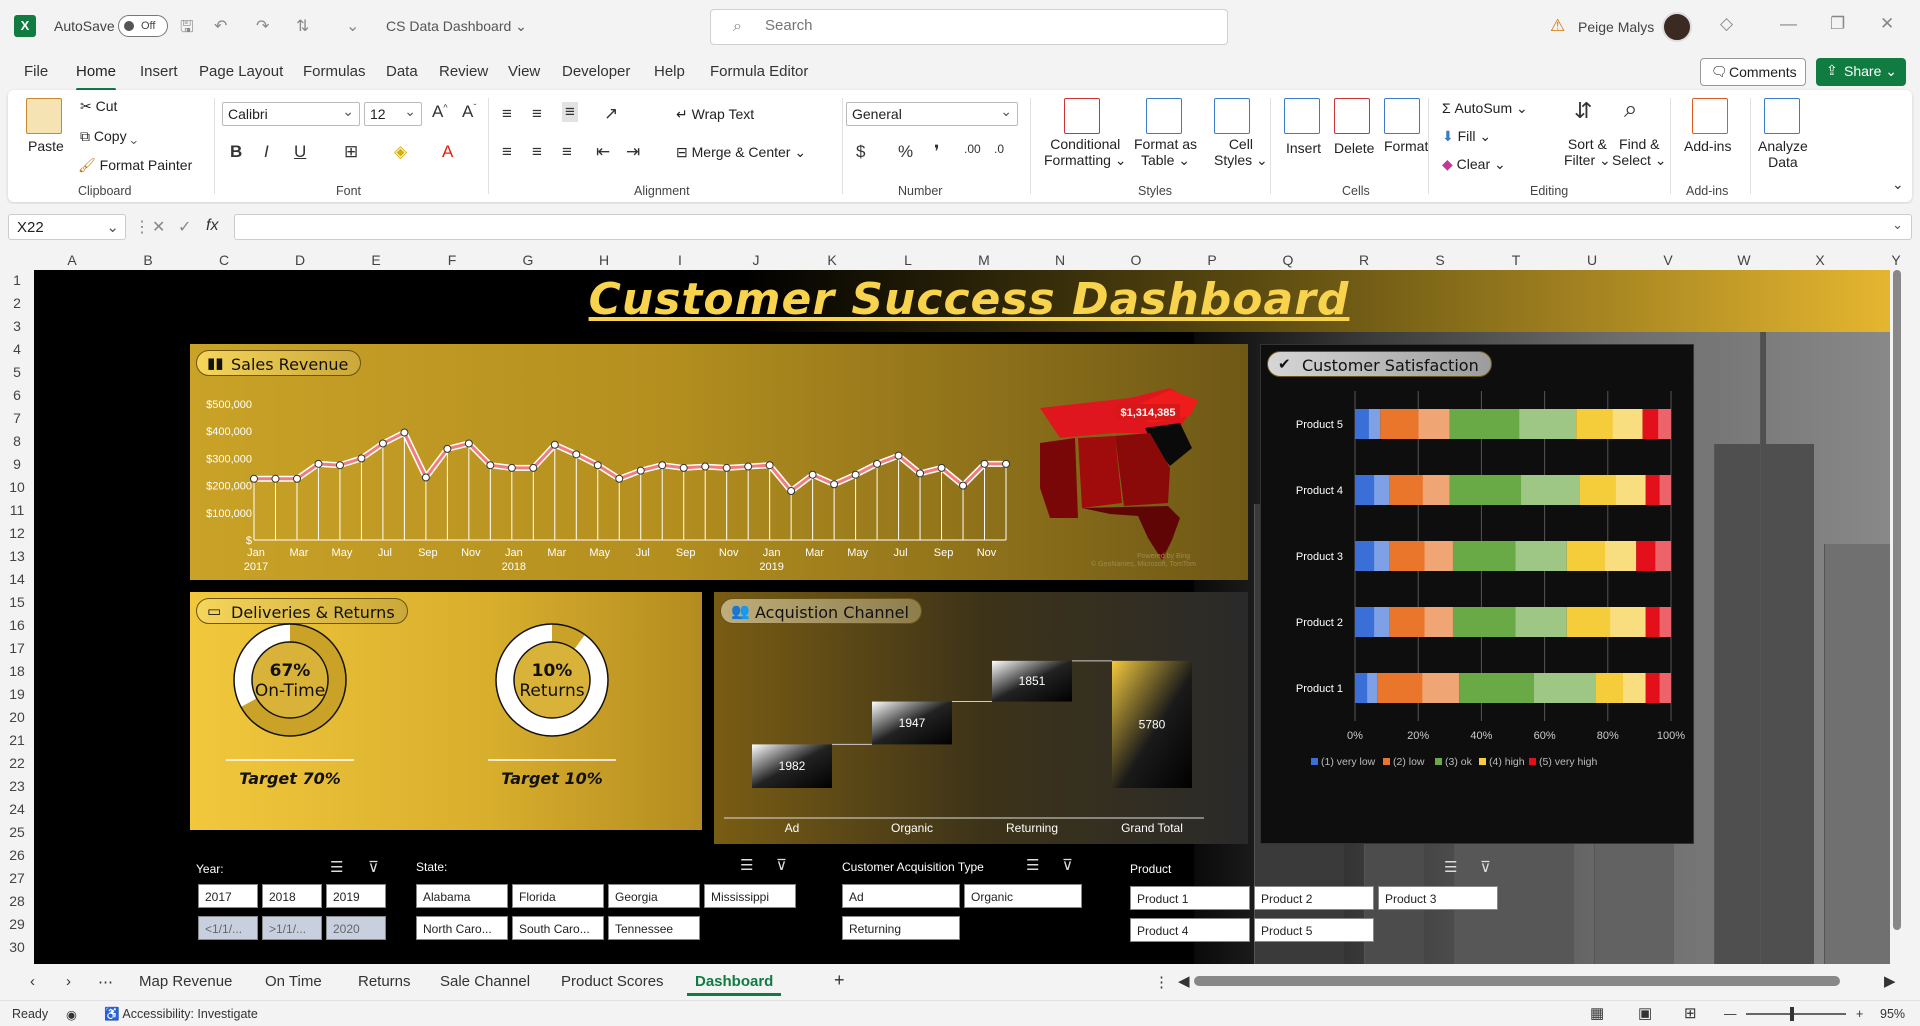  I want to click on insert-function-icon: fx, so click(212, 226).